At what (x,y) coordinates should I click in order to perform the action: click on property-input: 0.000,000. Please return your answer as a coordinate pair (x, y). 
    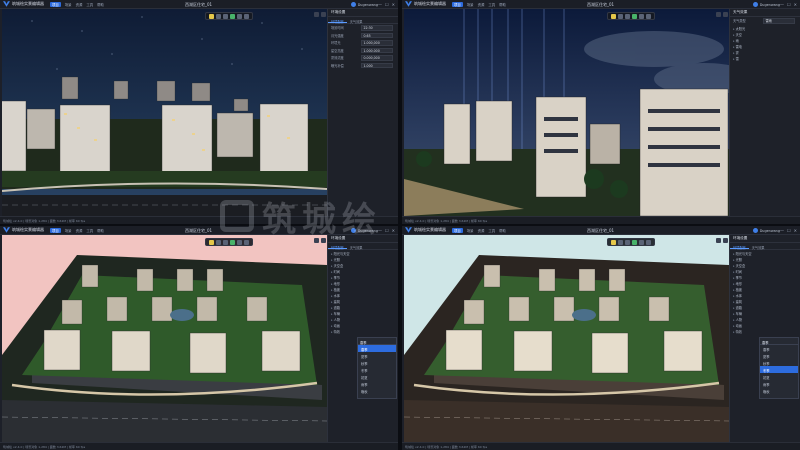
    Looking at the image, I should click on (377, 58).